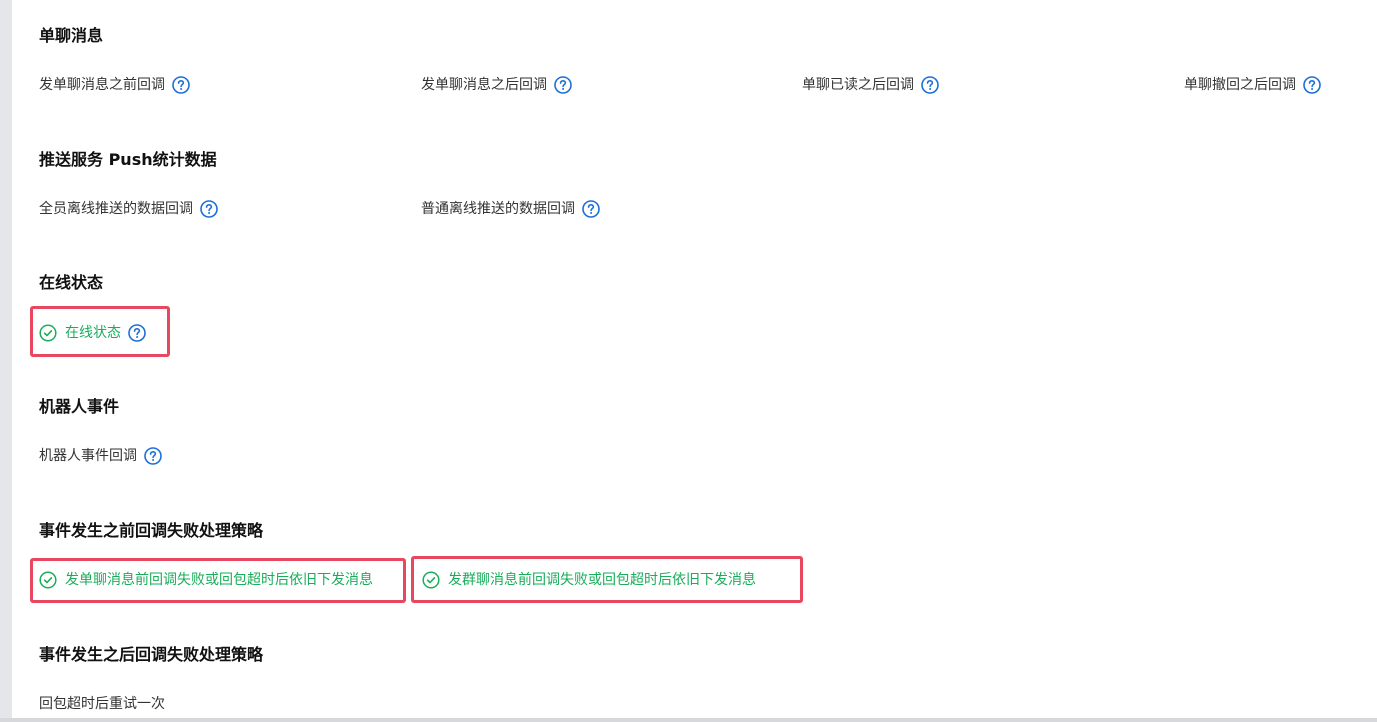  Describe the element at coordinates (1240, 85) in the screenshot. I see `item-label: 单聊撤回之后回调` at that location.